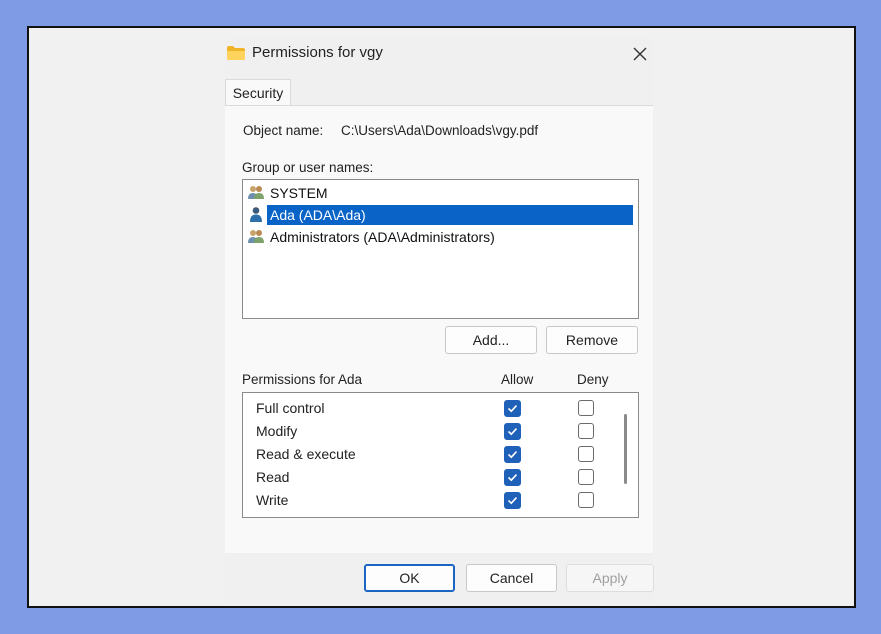 The image size is (881, 634). What do you see at coordinates (450, 215) in the screenshot?
I see `list-item-label: Ada (ADA\Ada)` at bounding box center [450, 215].